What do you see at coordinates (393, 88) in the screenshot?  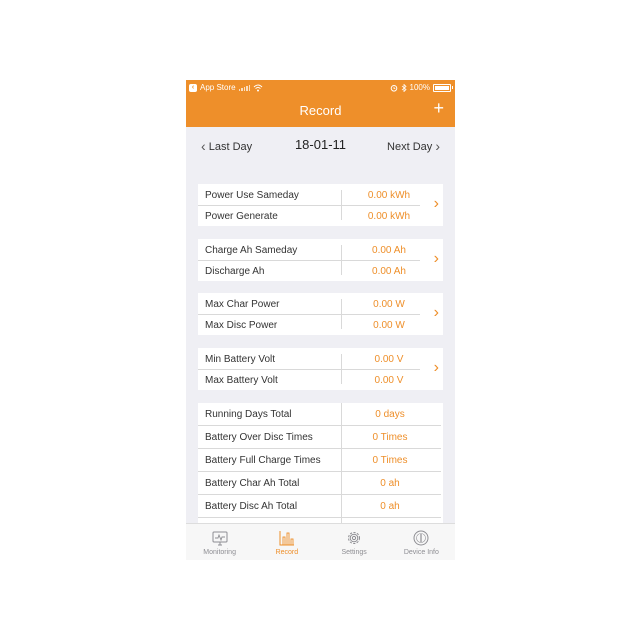 I see `alarm-icon` at bounding box center [393, 88].